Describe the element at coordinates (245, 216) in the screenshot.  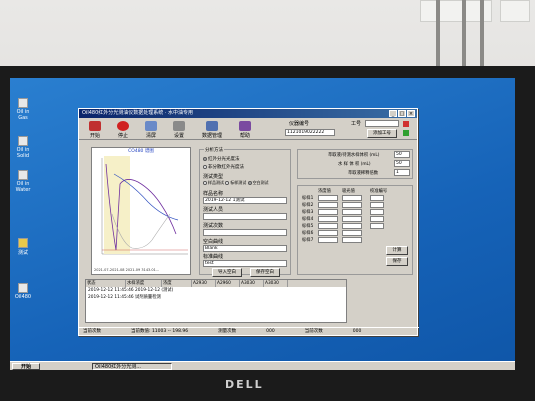
I see `tester-input` at that location.